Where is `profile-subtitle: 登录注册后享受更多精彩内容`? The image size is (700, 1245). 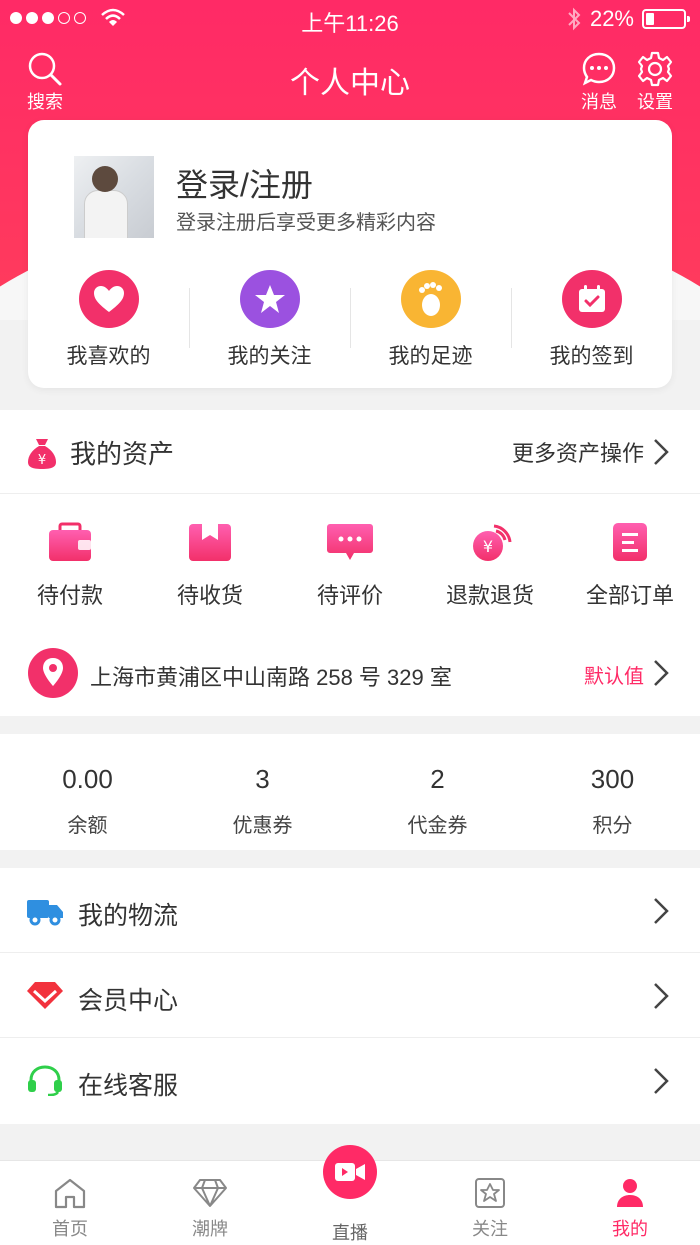 profile-subtitle: 登录注册后享受更多精彩内容 is located at coordinates (306, 223).